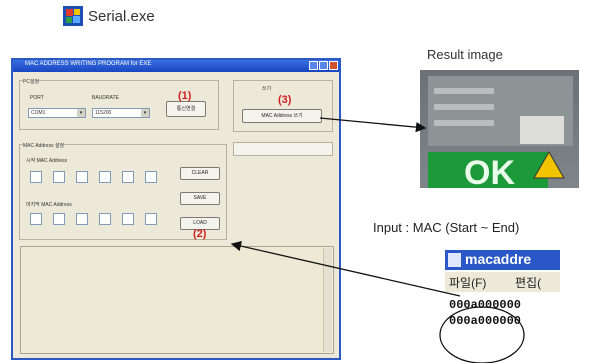  What do you see at coordinates (482, 334) in the screenshot?
I see `highlight-circle` at bounding box center [482, 334].